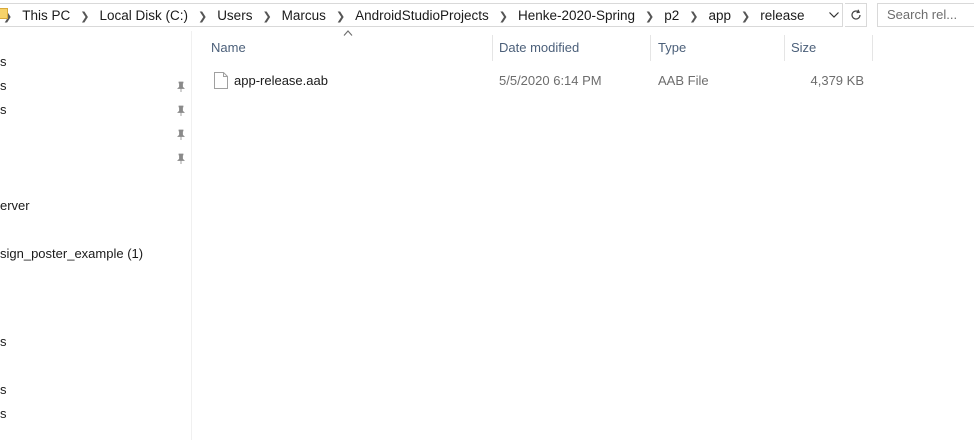  What do you see at coordinates (143, 16) in the screenshot?
I see `breadcrumb-local-disk: Local Disk (C:)` at bounding box center [143, 16].